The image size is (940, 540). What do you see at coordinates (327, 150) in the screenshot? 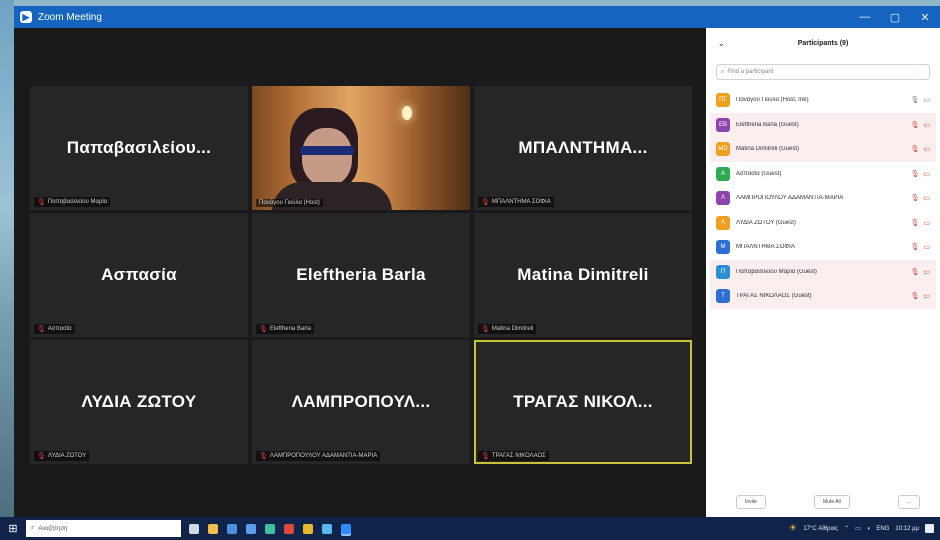
I see `video-glasses` at bounding box center [327, 150].